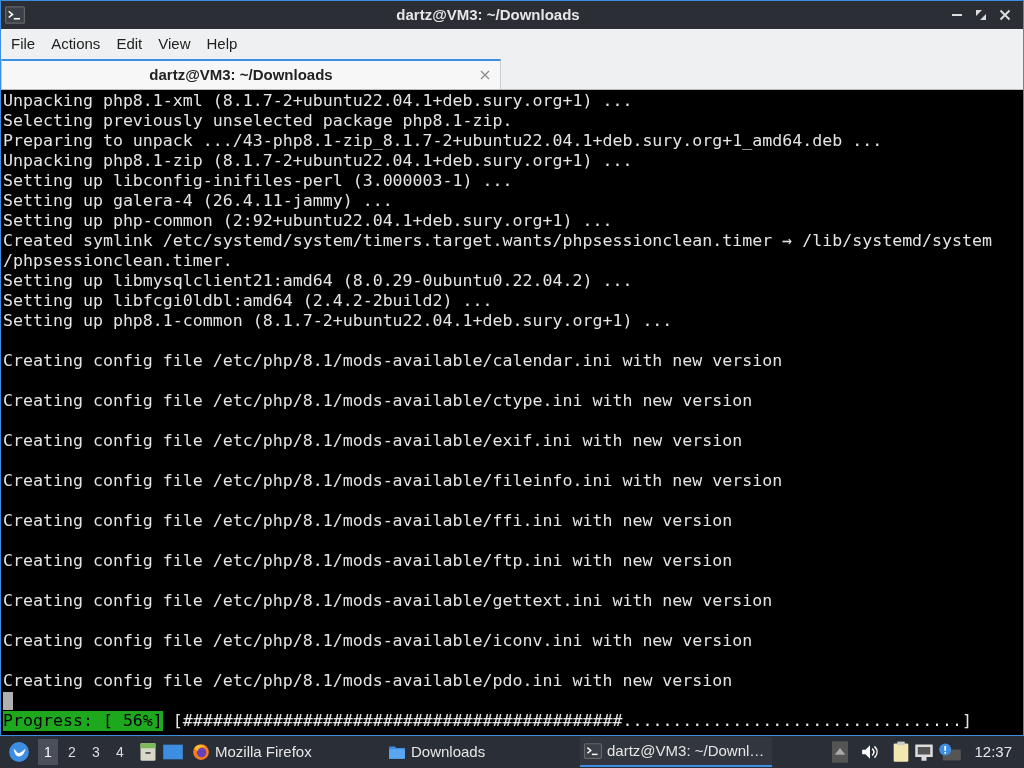 This screenshot has height=768, width=1024. What do you see at coordinates (901, 752) in the screenshot?
I see `clipboard-icon` at bounding box center [901, 752].